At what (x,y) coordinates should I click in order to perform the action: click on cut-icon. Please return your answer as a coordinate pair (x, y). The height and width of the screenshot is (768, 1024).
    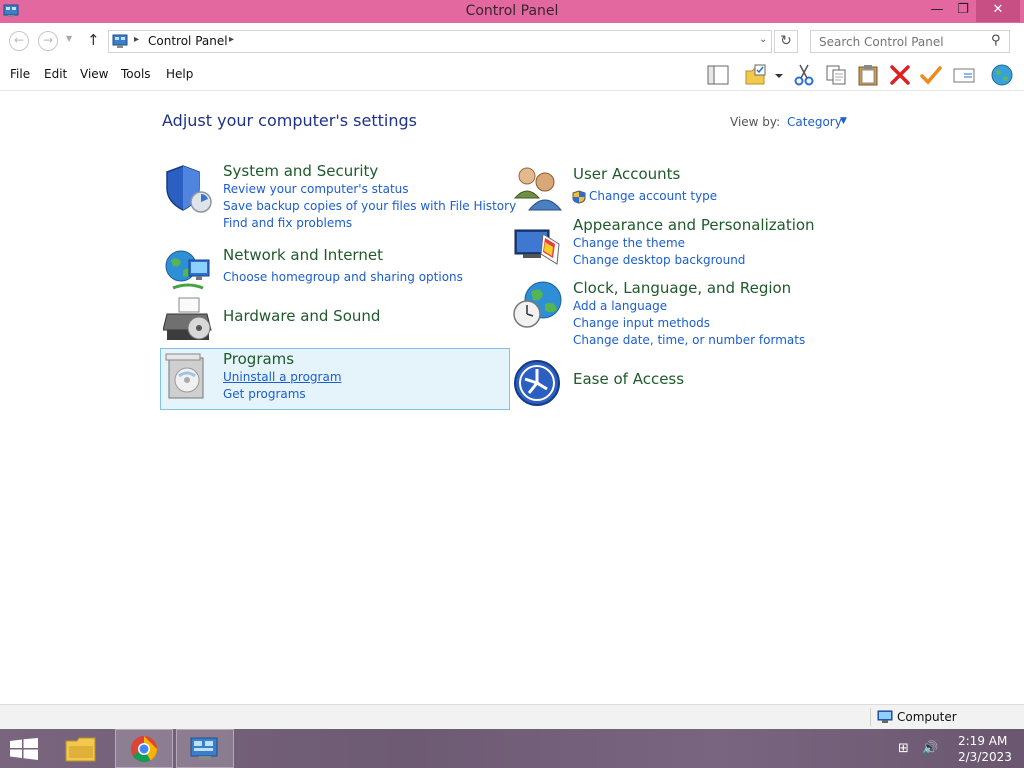
    Looking at the image, I should click on (804, 75).